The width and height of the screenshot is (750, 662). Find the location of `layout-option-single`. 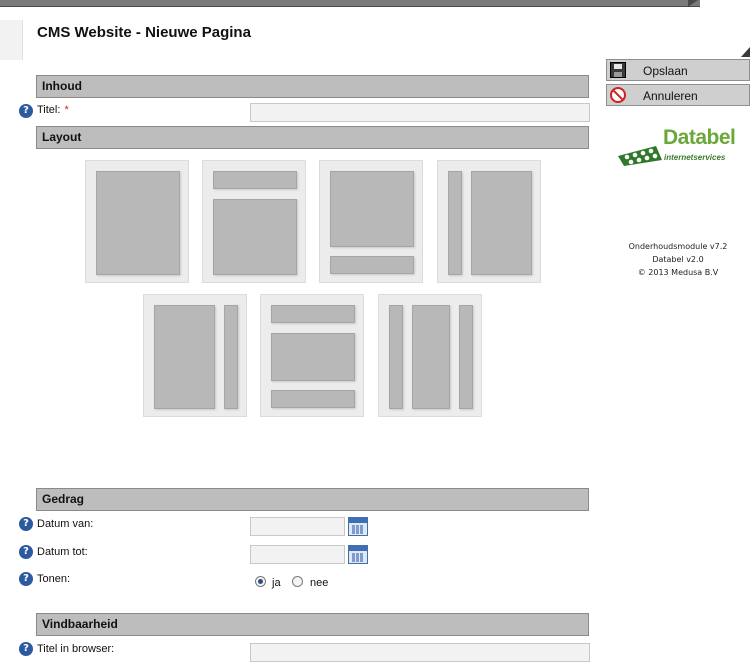

layout-option-single is located at coordinates (137, 221).